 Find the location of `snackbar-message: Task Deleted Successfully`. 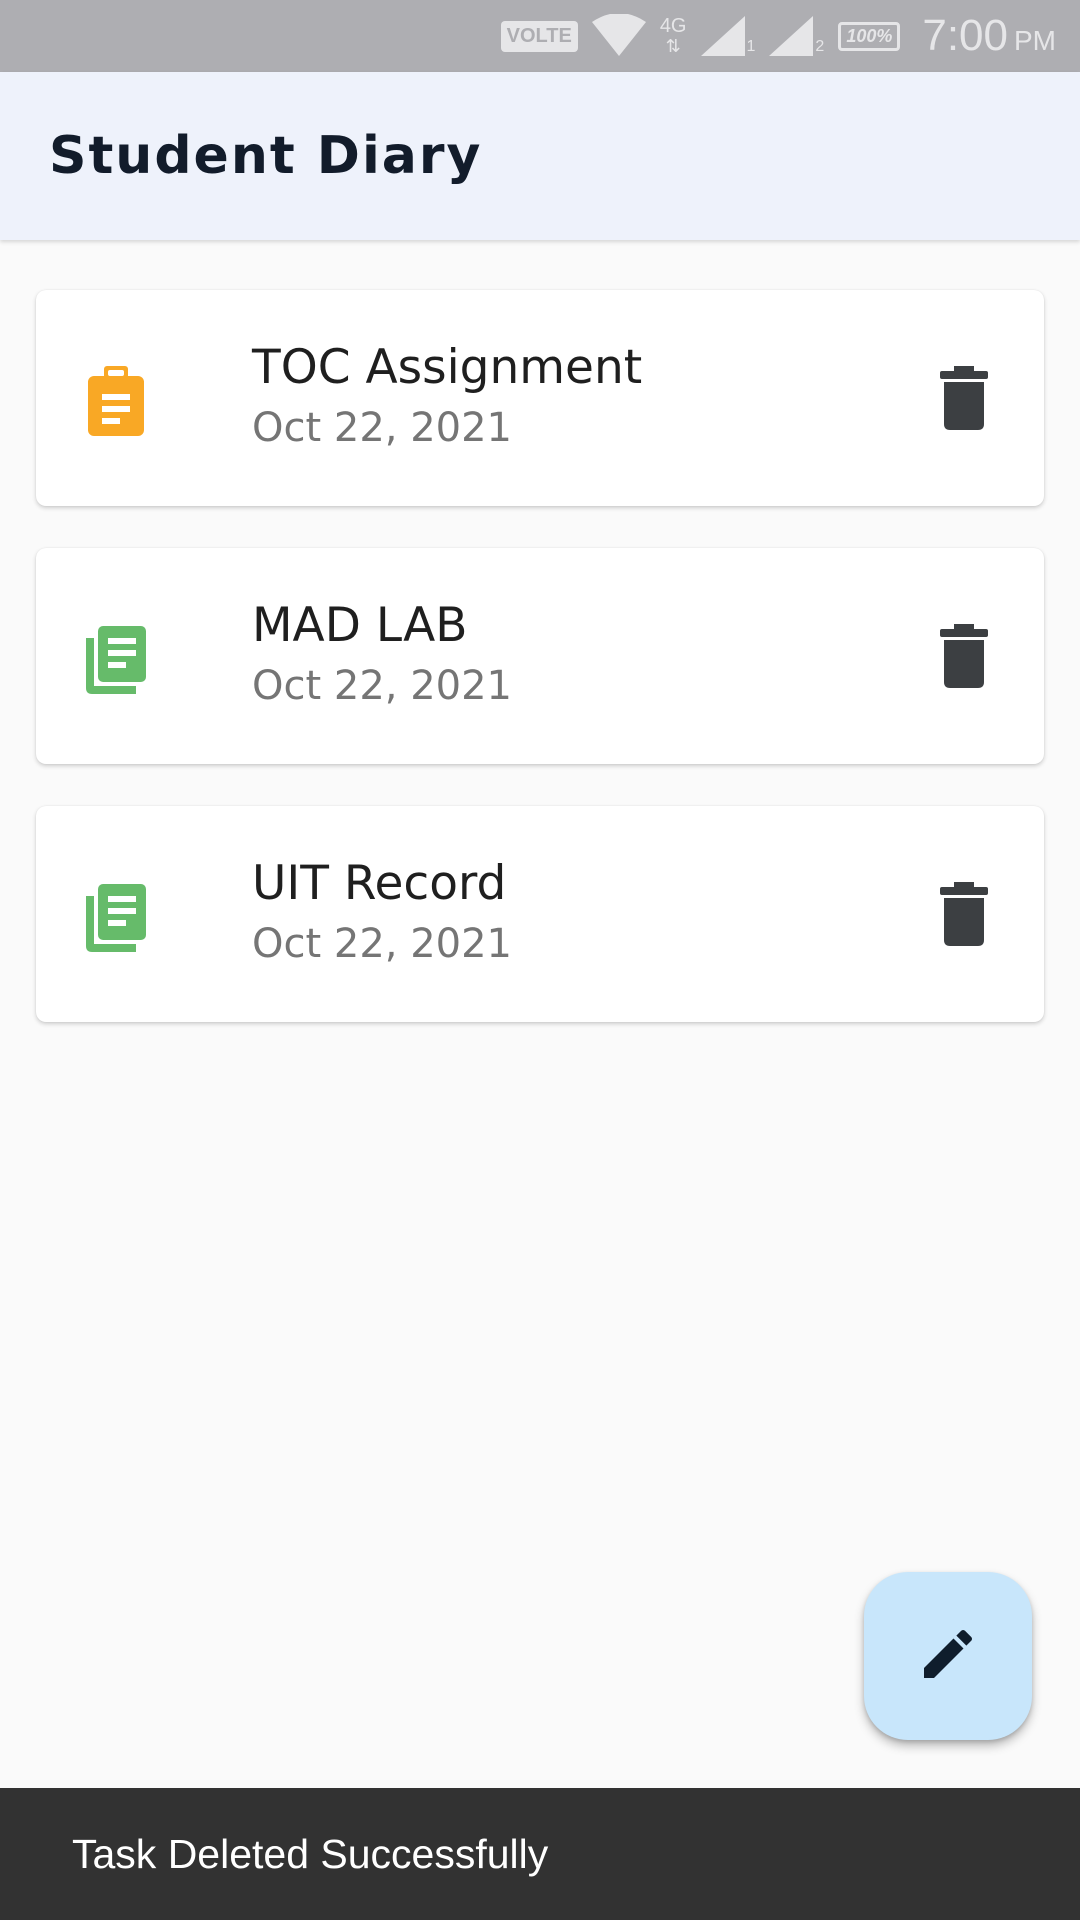

snackbar-message: Task Deleted Successfully is located at coordinates (310, 1853).